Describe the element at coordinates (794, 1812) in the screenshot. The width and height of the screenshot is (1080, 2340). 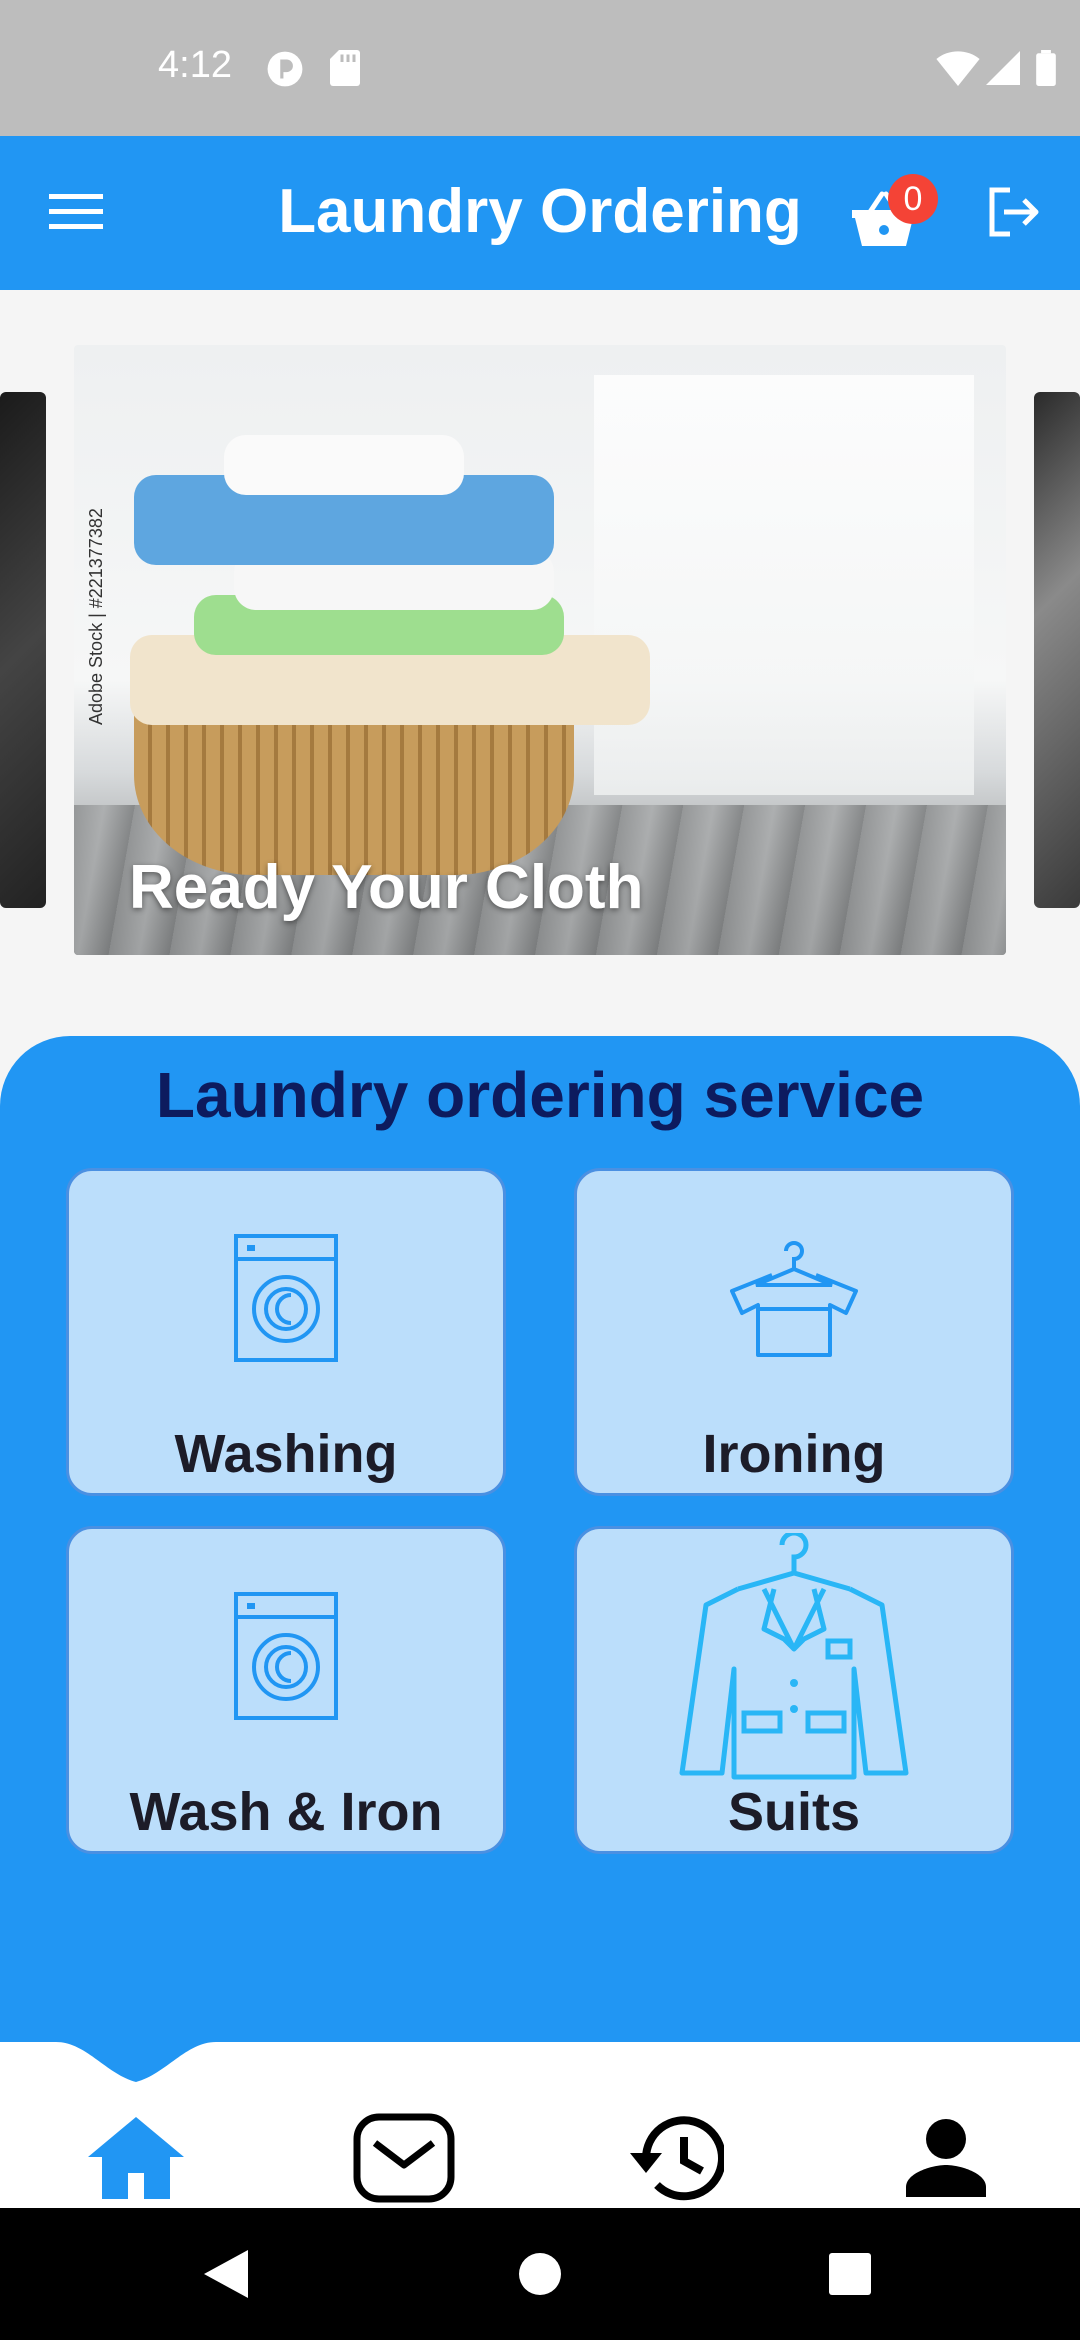
I see `service-label: Suits` at that location.